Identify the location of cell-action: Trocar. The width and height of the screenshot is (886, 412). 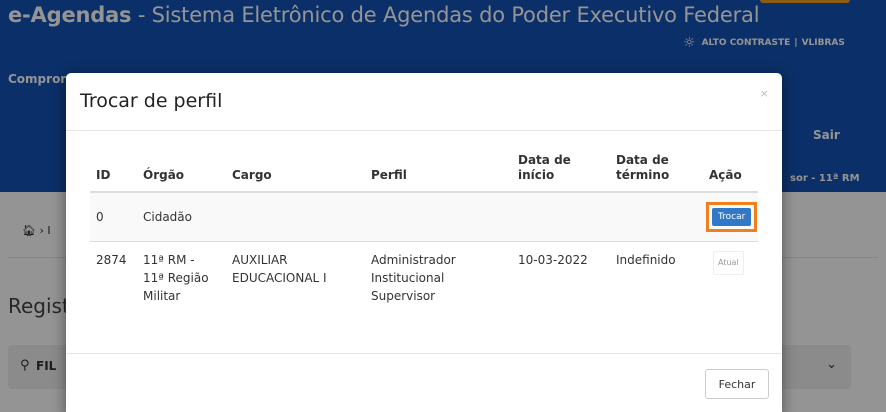
(730, 217).